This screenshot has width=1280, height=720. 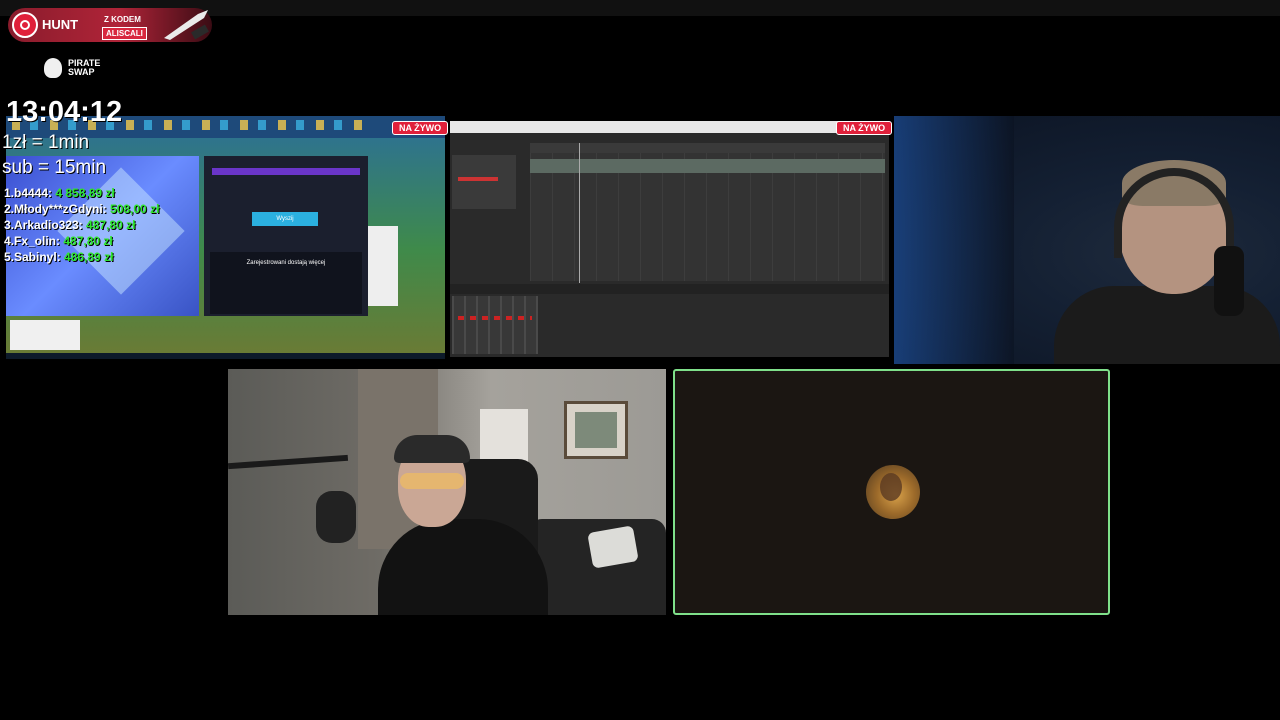 What do you see at coordinates (28, 193) in the screenshot?
I see `donor-name: 1.b4444:` at bounding box center [28, 193].